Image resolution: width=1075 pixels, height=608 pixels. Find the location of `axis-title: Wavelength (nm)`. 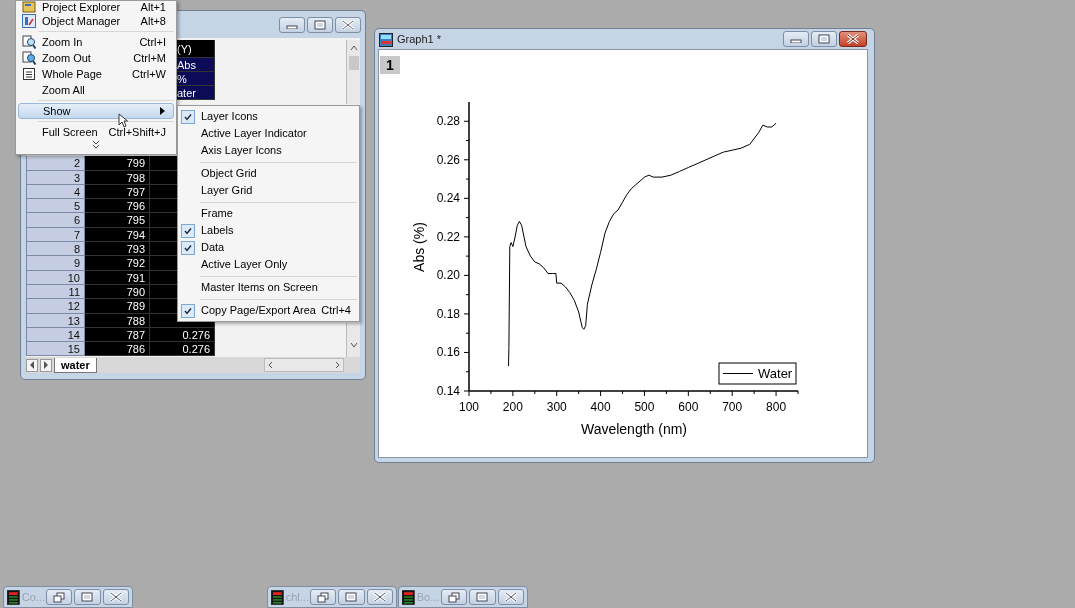

axis-title: Wavelength (nm) is located at coordinates (634, 429).